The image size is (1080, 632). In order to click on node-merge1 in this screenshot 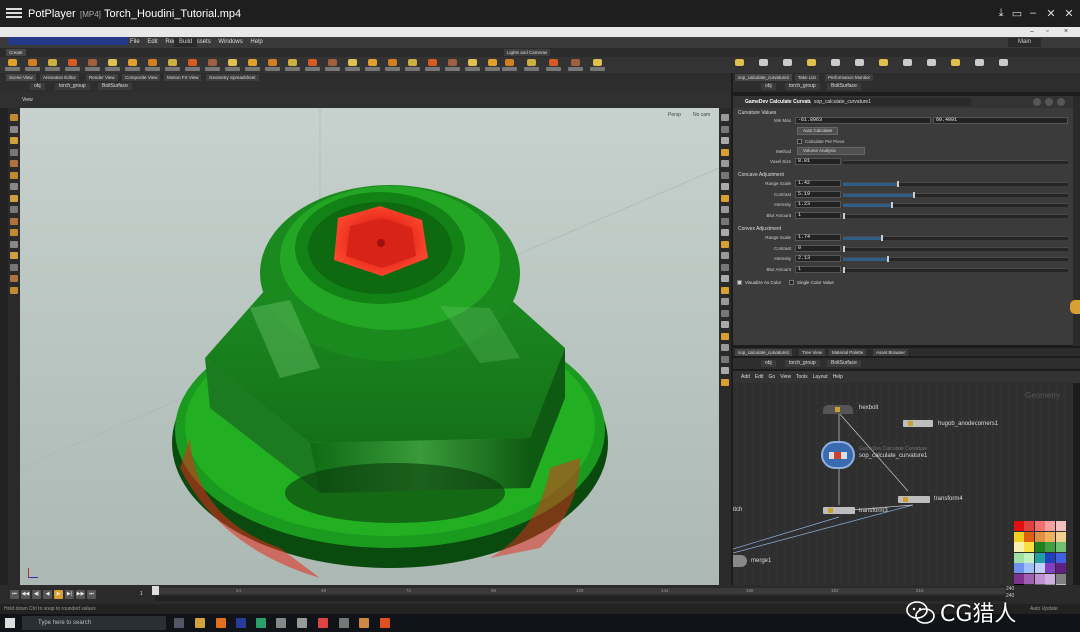, I will do `click(740, 561)`.